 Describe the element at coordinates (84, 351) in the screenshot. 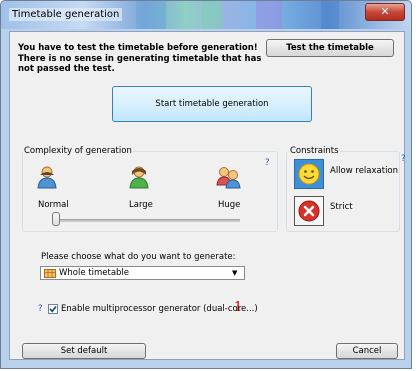

I see `set-default-button: Set default` at that location.